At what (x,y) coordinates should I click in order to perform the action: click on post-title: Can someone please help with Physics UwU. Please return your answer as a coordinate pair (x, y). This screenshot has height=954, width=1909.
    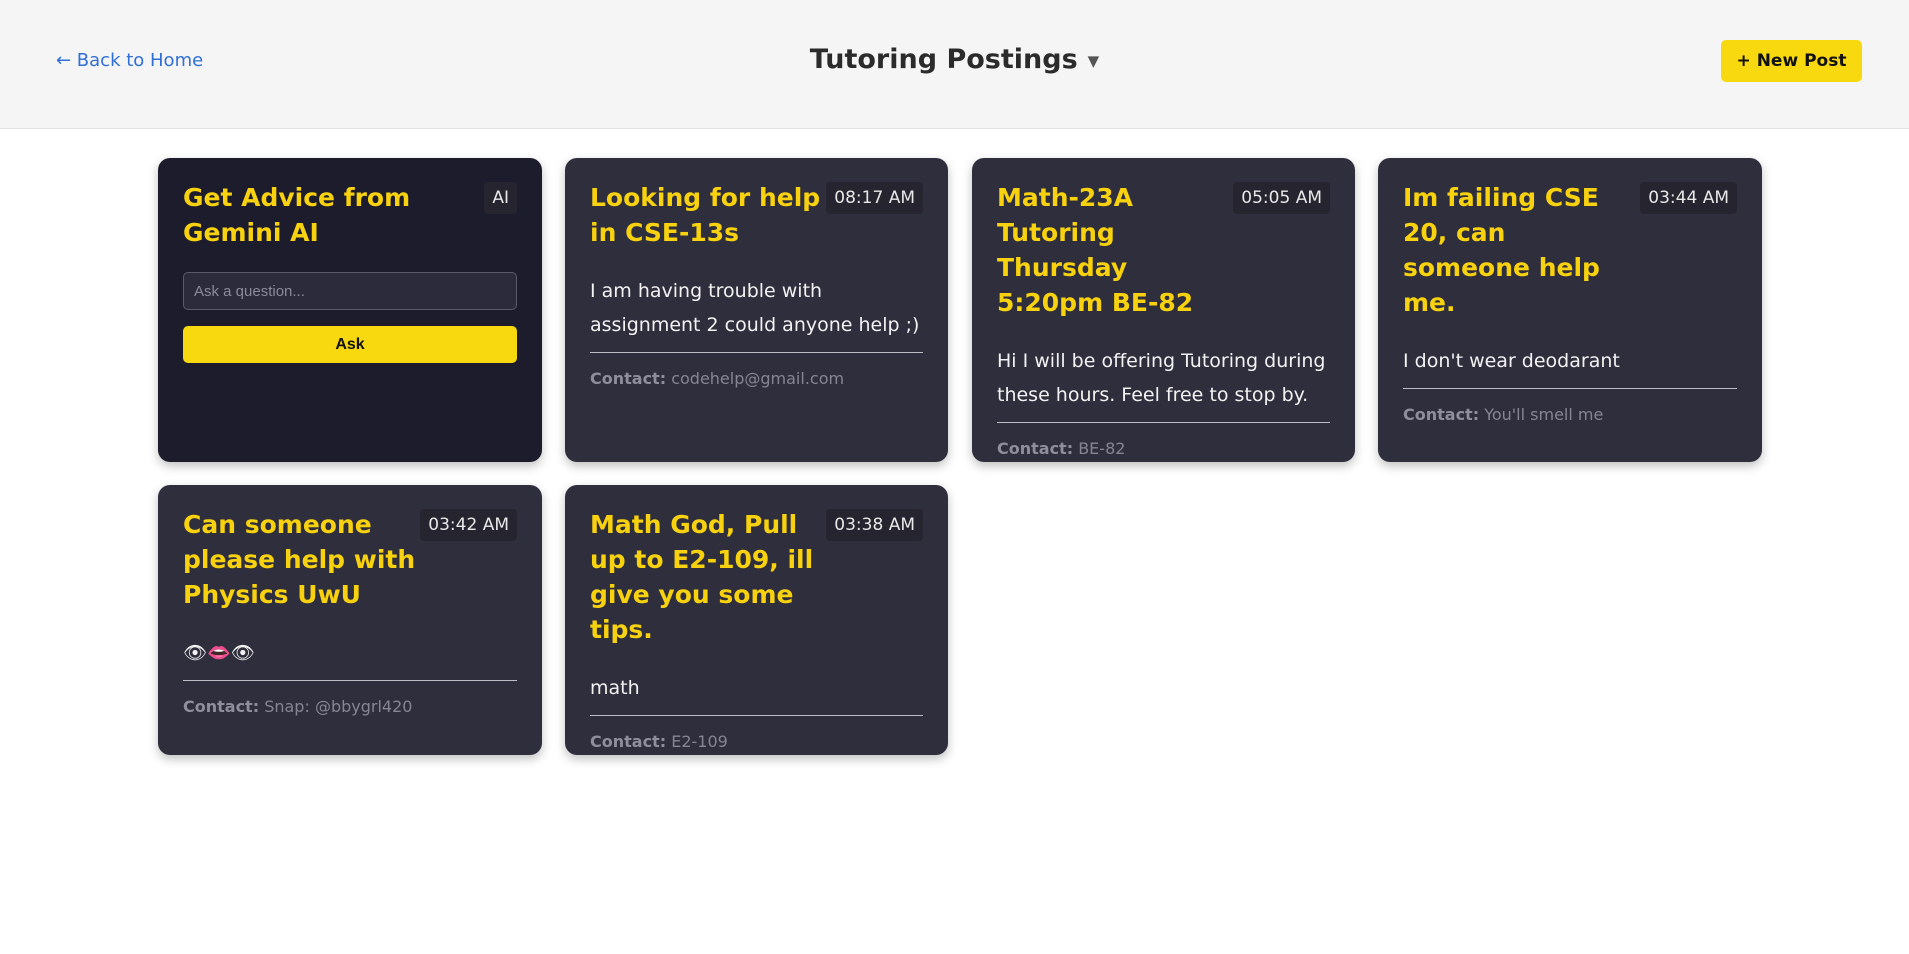
    Looking at the image, I should click on (299, 559).